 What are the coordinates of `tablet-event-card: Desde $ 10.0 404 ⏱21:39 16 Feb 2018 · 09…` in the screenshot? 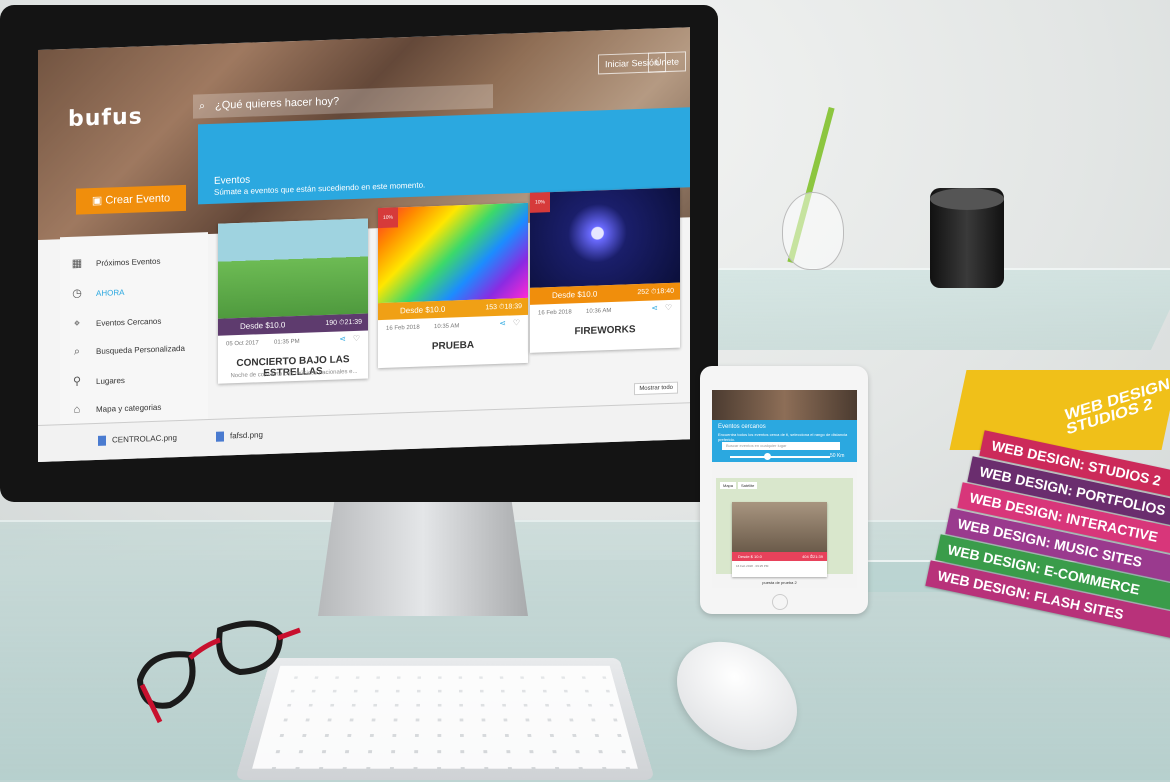 It's located at (779, 543).